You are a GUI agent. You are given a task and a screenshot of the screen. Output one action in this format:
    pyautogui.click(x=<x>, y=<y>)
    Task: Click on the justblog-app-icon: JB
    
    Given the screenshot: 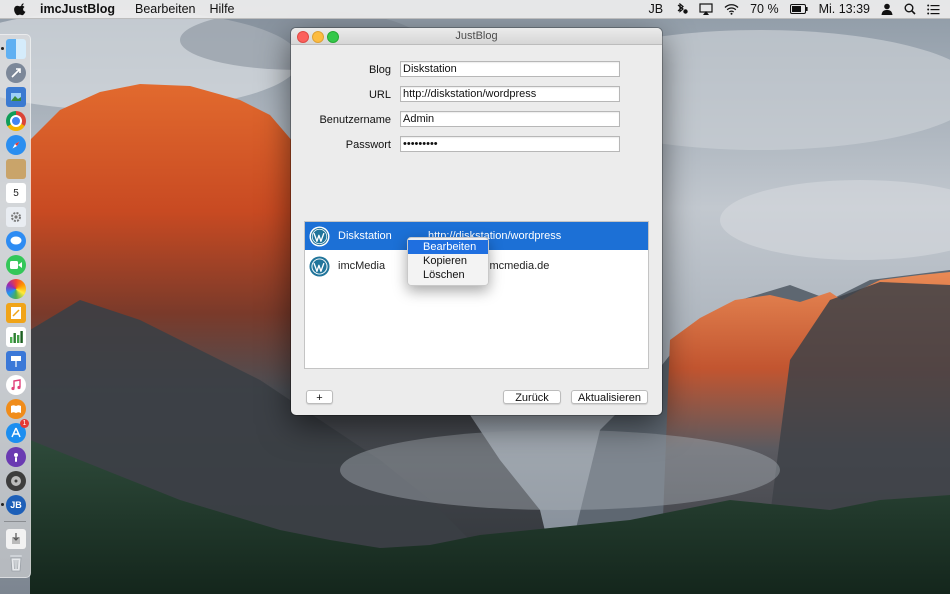 What is the action you would take?
    pyautogui.click(x=16, y=505)
    